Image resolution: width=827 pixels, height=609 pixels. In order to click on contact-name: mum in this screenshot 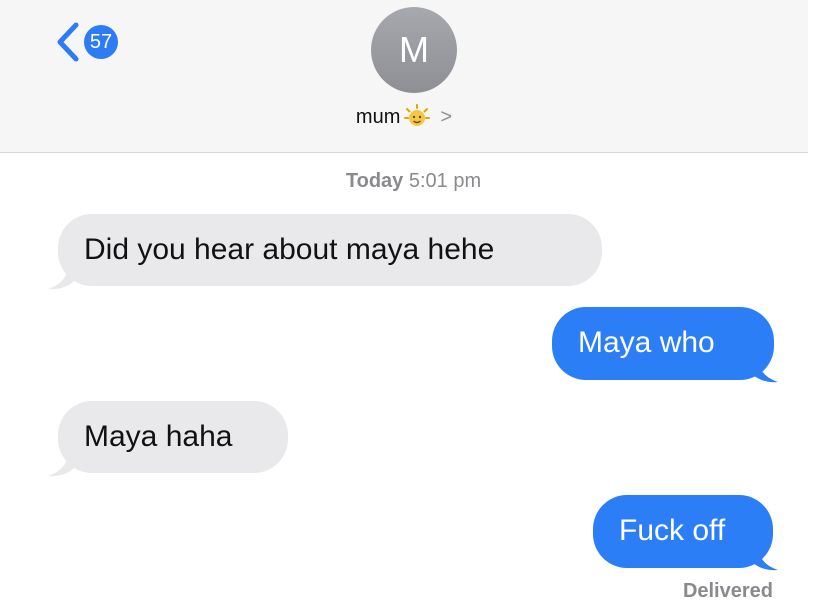, I will do `click(378, 116)`.